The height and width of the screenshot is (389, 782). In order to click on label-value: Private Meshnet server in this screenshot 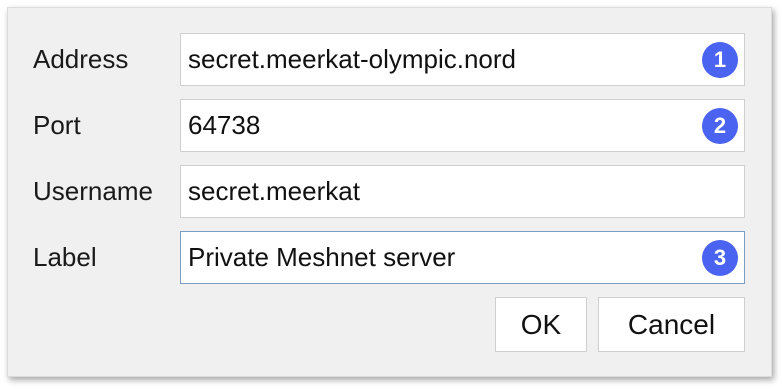, I will do `click(322, 257)`.